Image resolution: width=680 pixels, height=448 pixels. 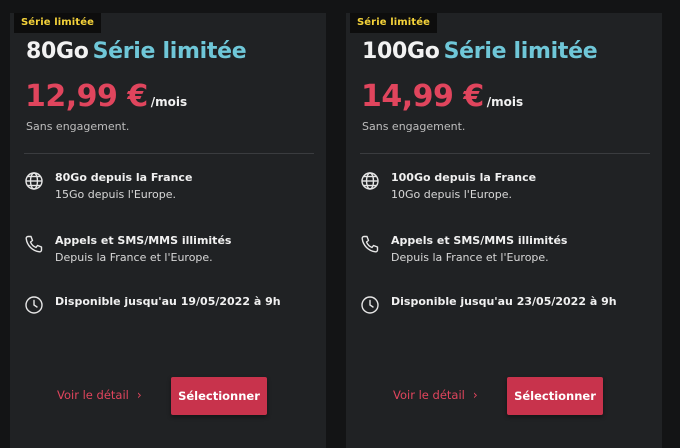 I want to click on offer-price: 14,99 €/mois, so click(x=442, y=96).